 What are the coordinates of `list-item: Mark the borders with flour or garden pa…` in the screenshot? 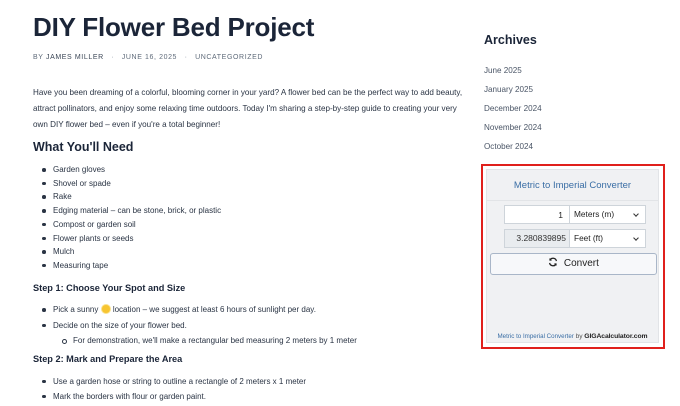 It's located at (173, 396).